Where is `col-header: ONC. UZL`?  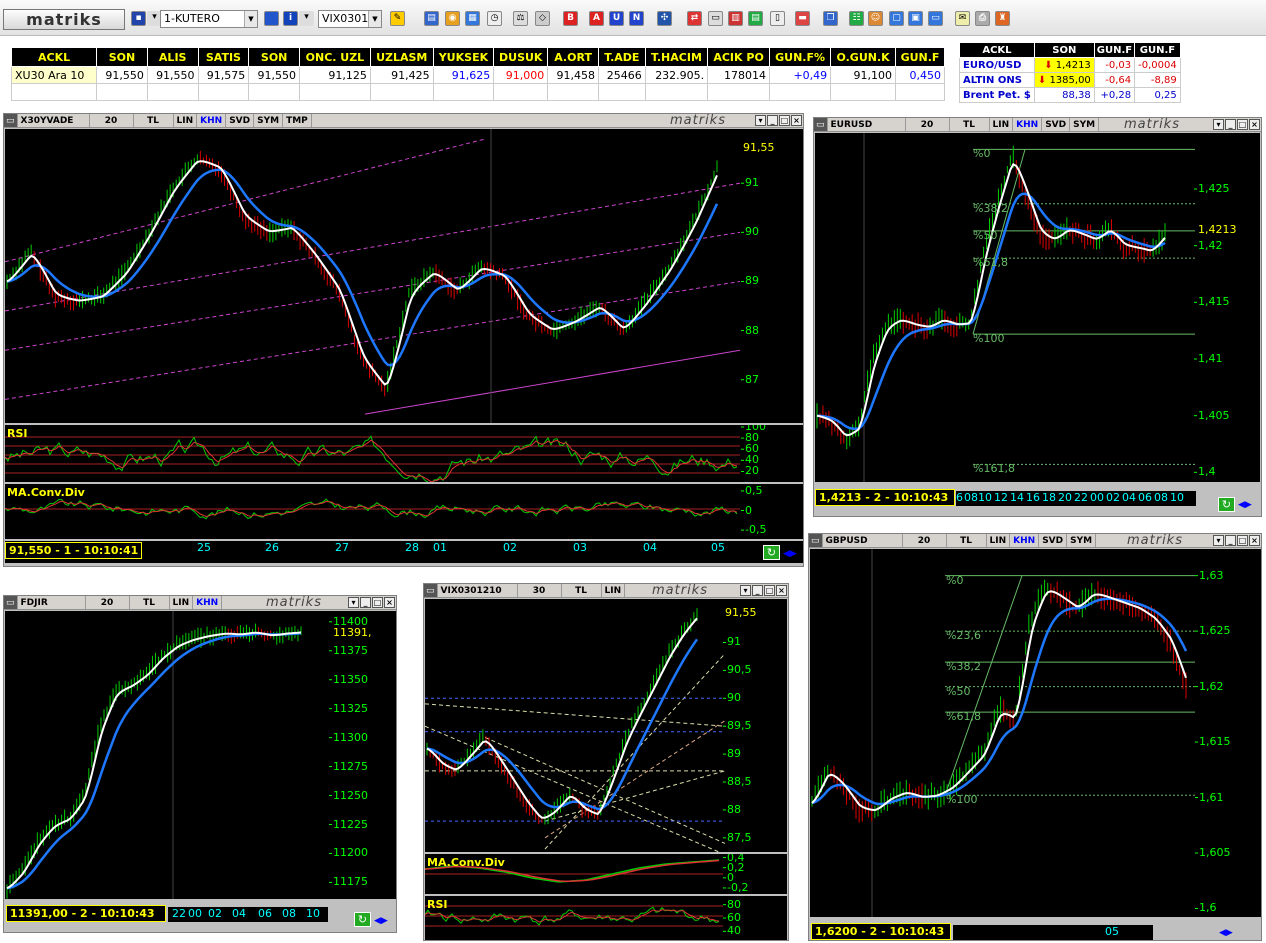
col-header: ONC. UZL is located at coordinates (335, 57).